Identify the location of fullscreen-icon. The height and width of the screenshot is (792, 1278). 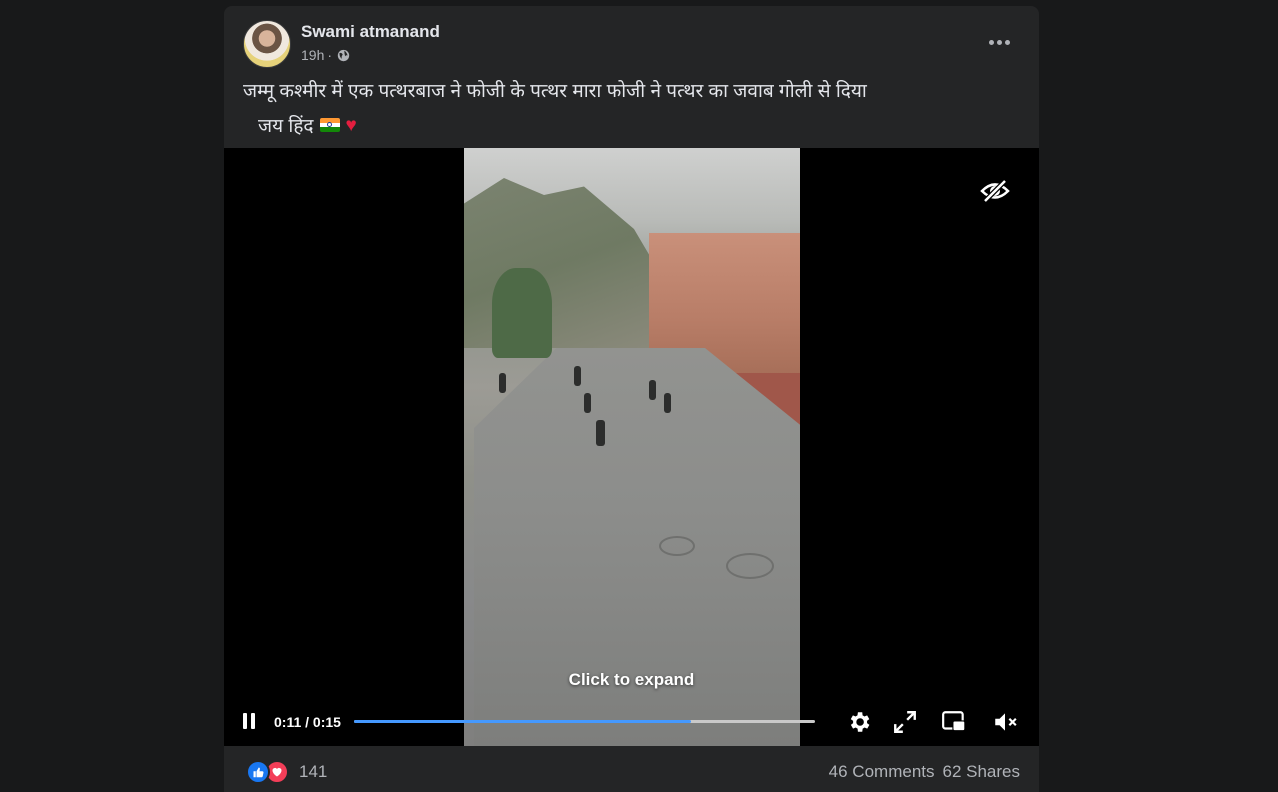
(905, 722).